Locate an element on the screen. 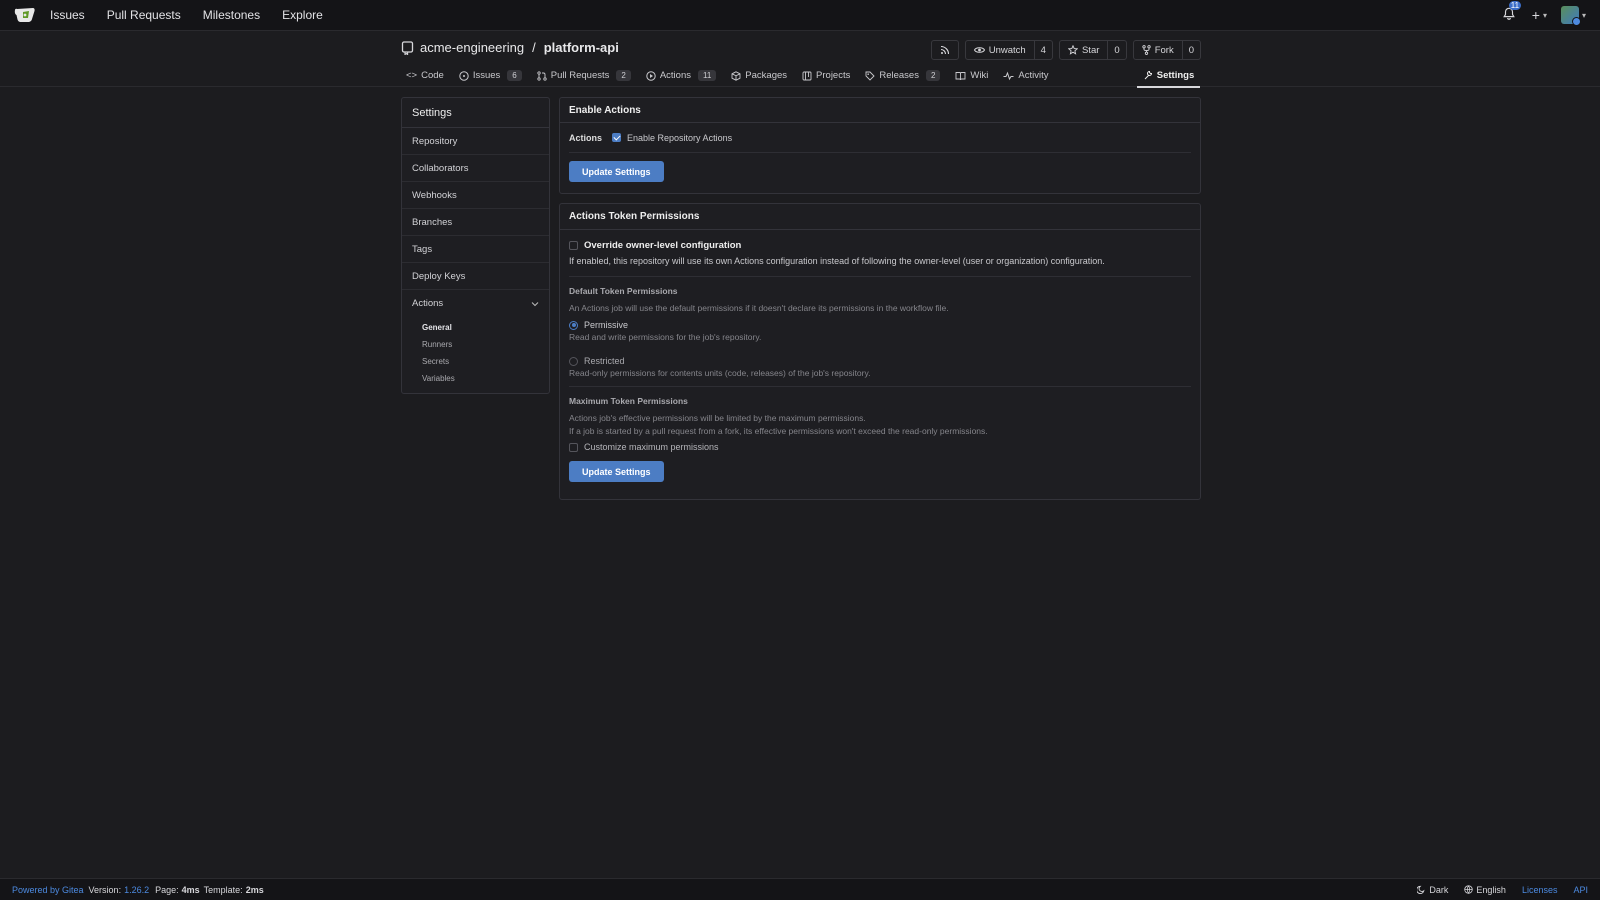 The image size is (1600, 900). sidebar-subitem-secrets: Secrets is located at coordinates (485, 361).